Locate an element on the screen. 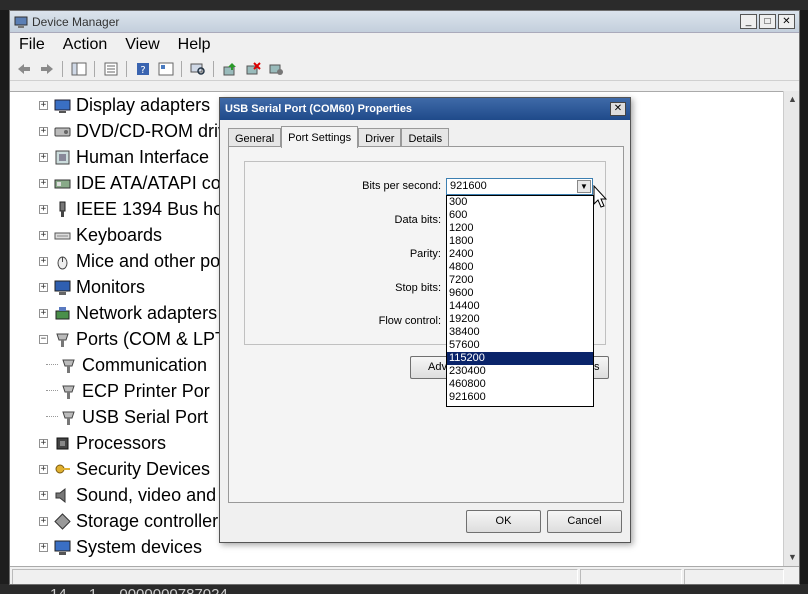 The width and height of the screenshot is (808, 594). menu-help: Help is located at coordinates (194, 45).